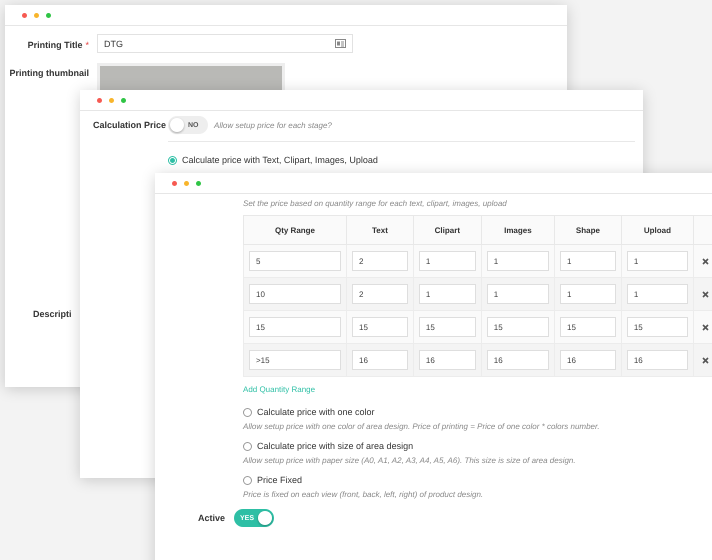 This screenshot has width=712, height=560. Describe the element at coordinates (340, 43) in the screenshot. I see `card-icon` at that location.